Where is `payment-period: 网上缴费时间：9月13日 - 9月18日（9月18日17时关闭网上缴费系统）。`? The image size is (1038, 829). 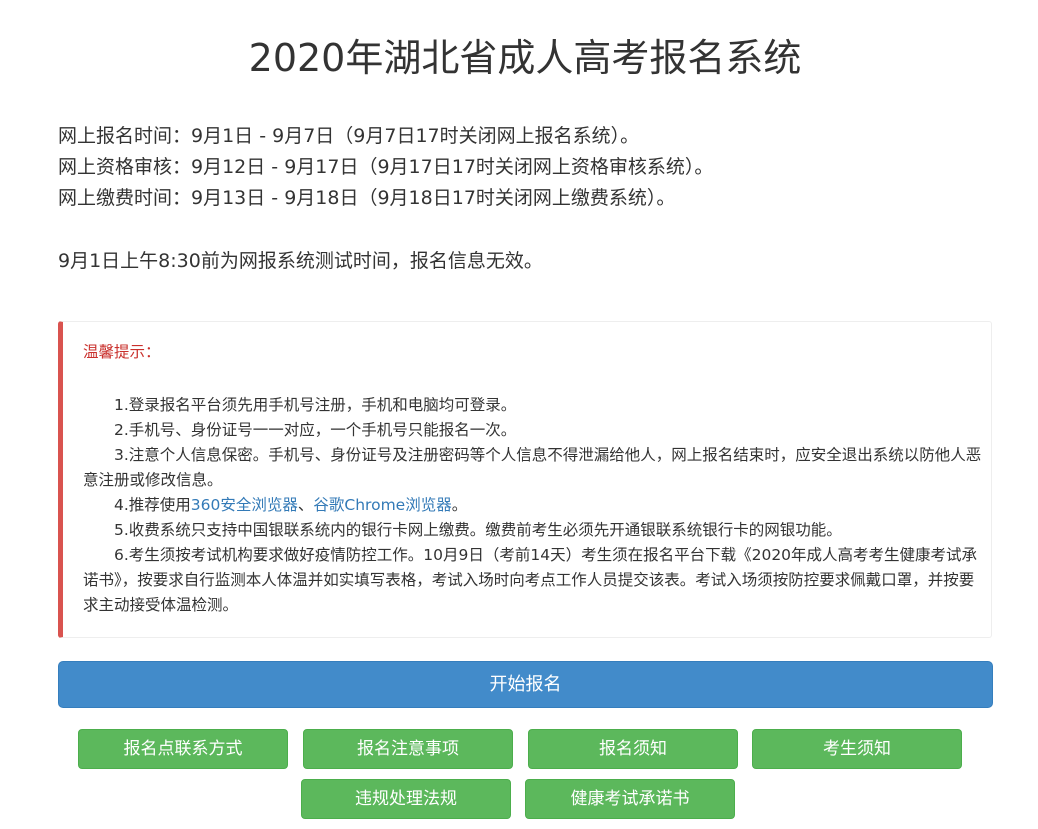 payment-period: 网上缴费时间：9月13日 - 9月18日（9月18日17时关闭网上缴费系统）。 is located at coordinates (367, 198).